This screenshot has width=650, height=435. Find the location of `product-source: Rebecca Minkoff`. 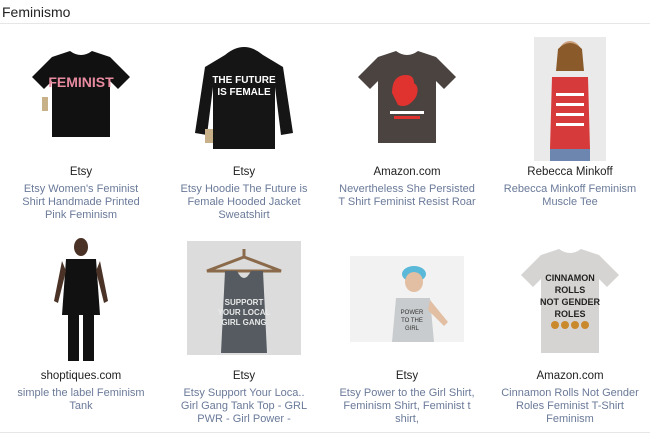

product-source: Rebecca Minkoff is located at coordinates (570, 172).